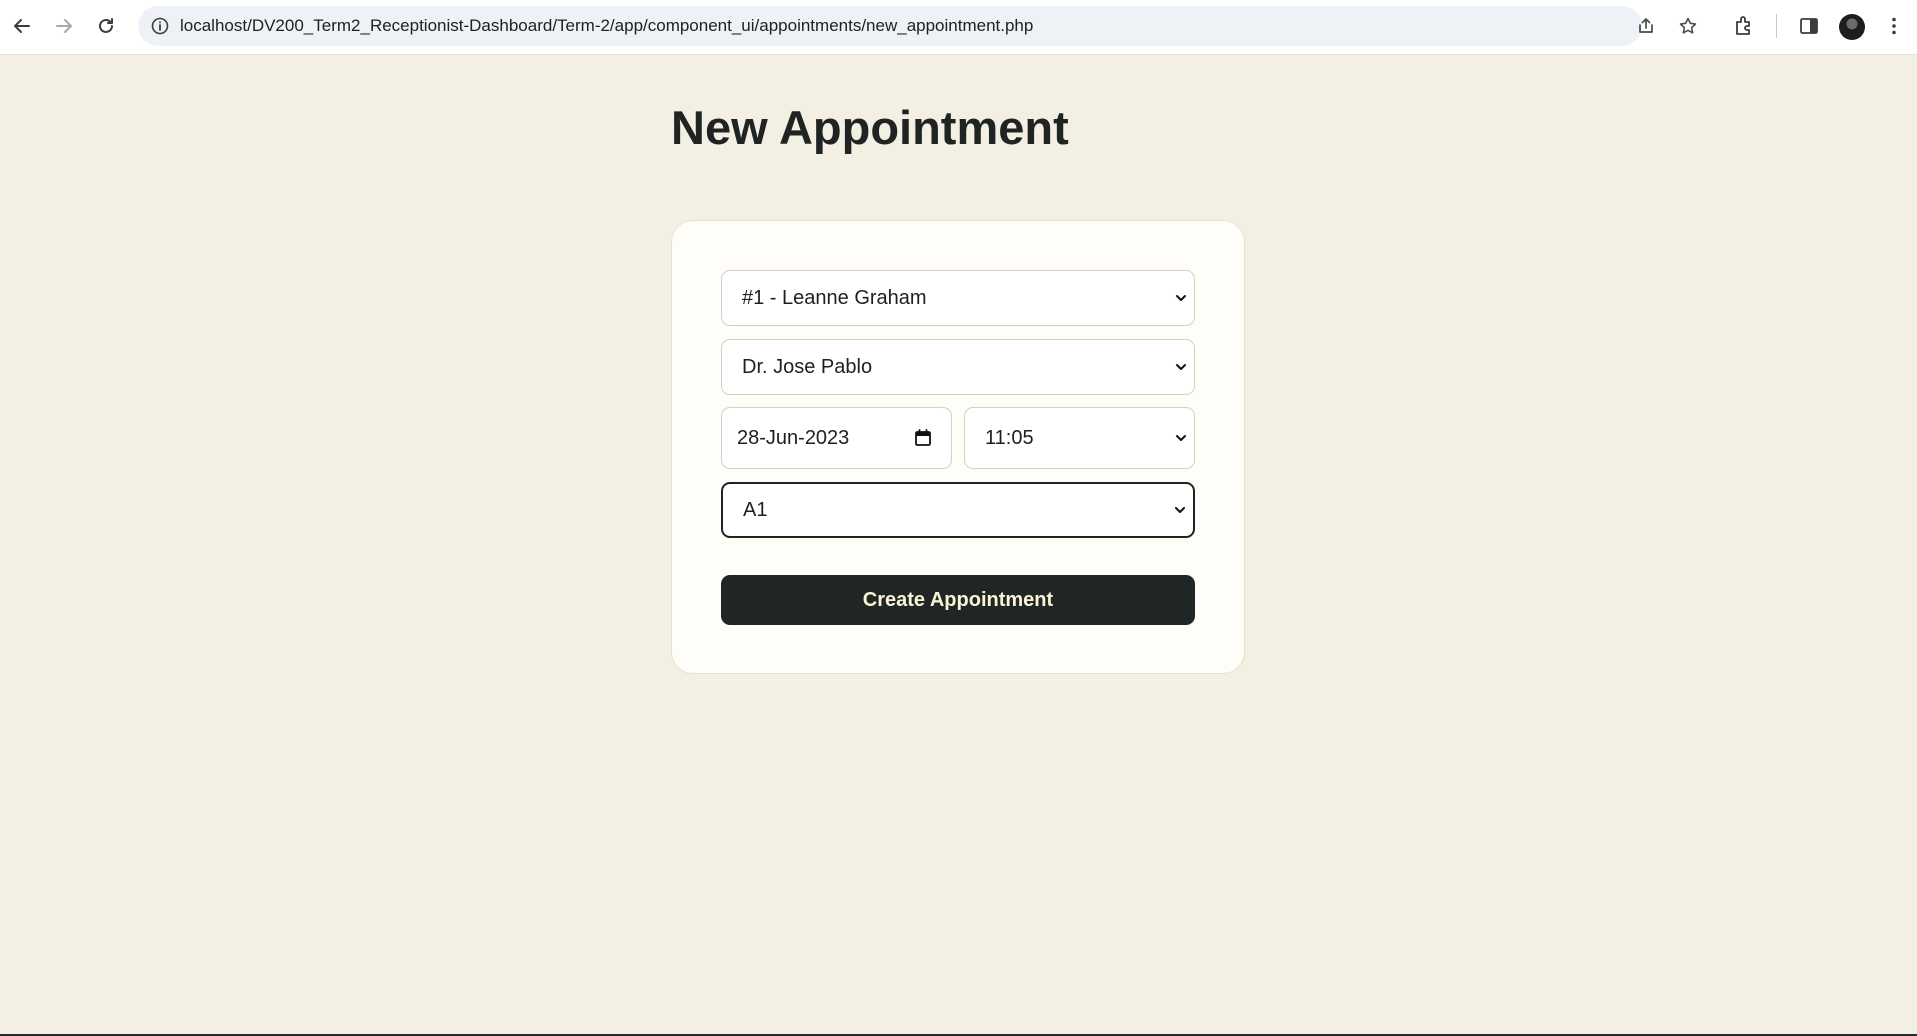 The height and width of the screenshot is (1036, 1917). I want to click on time-select-value: 11:05, so click(1009, 437).